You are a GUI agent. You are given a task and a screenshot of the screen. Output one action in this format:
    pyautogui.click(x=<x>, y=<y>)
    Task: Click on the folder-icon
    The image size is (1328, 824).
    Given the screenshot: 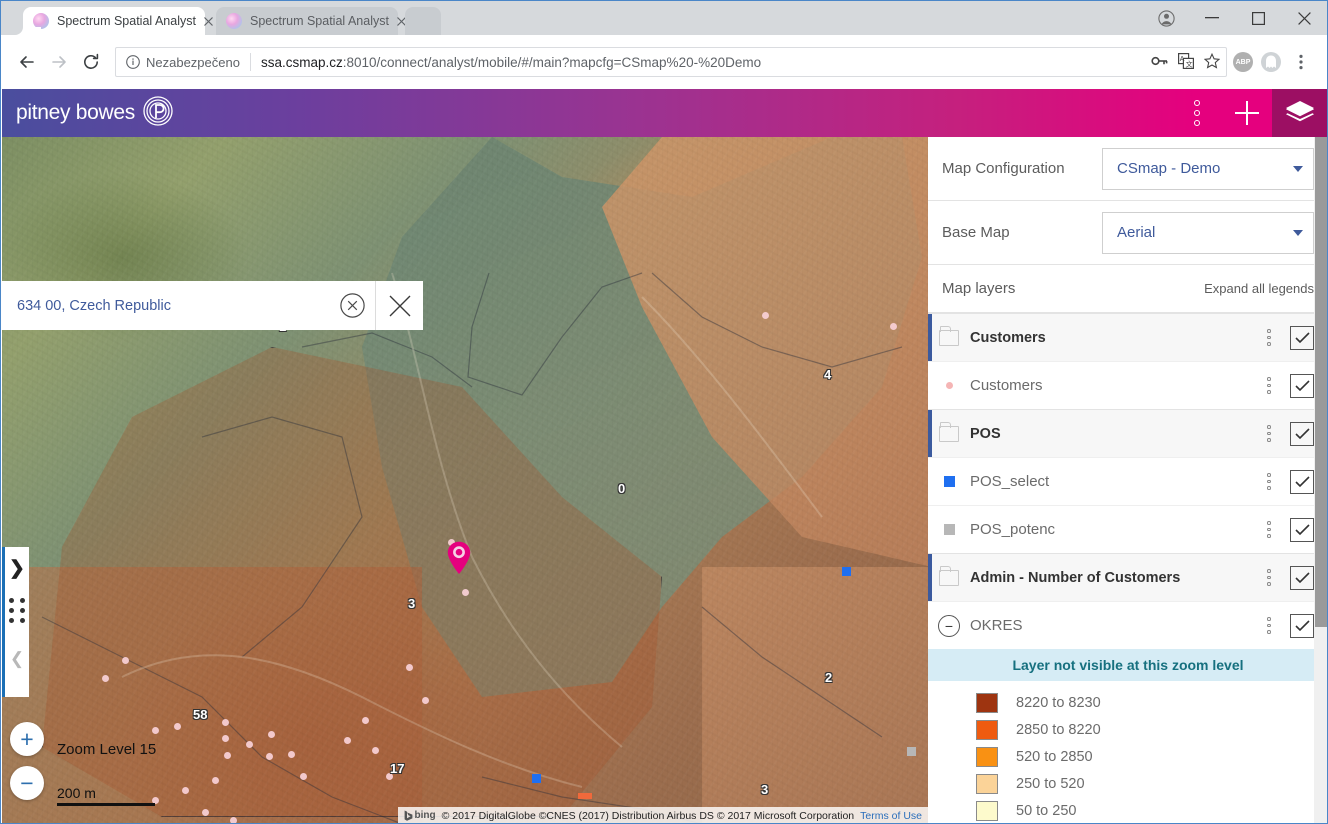 What is the action you would take?
    pyautogui.click(x=949, y=575)
    